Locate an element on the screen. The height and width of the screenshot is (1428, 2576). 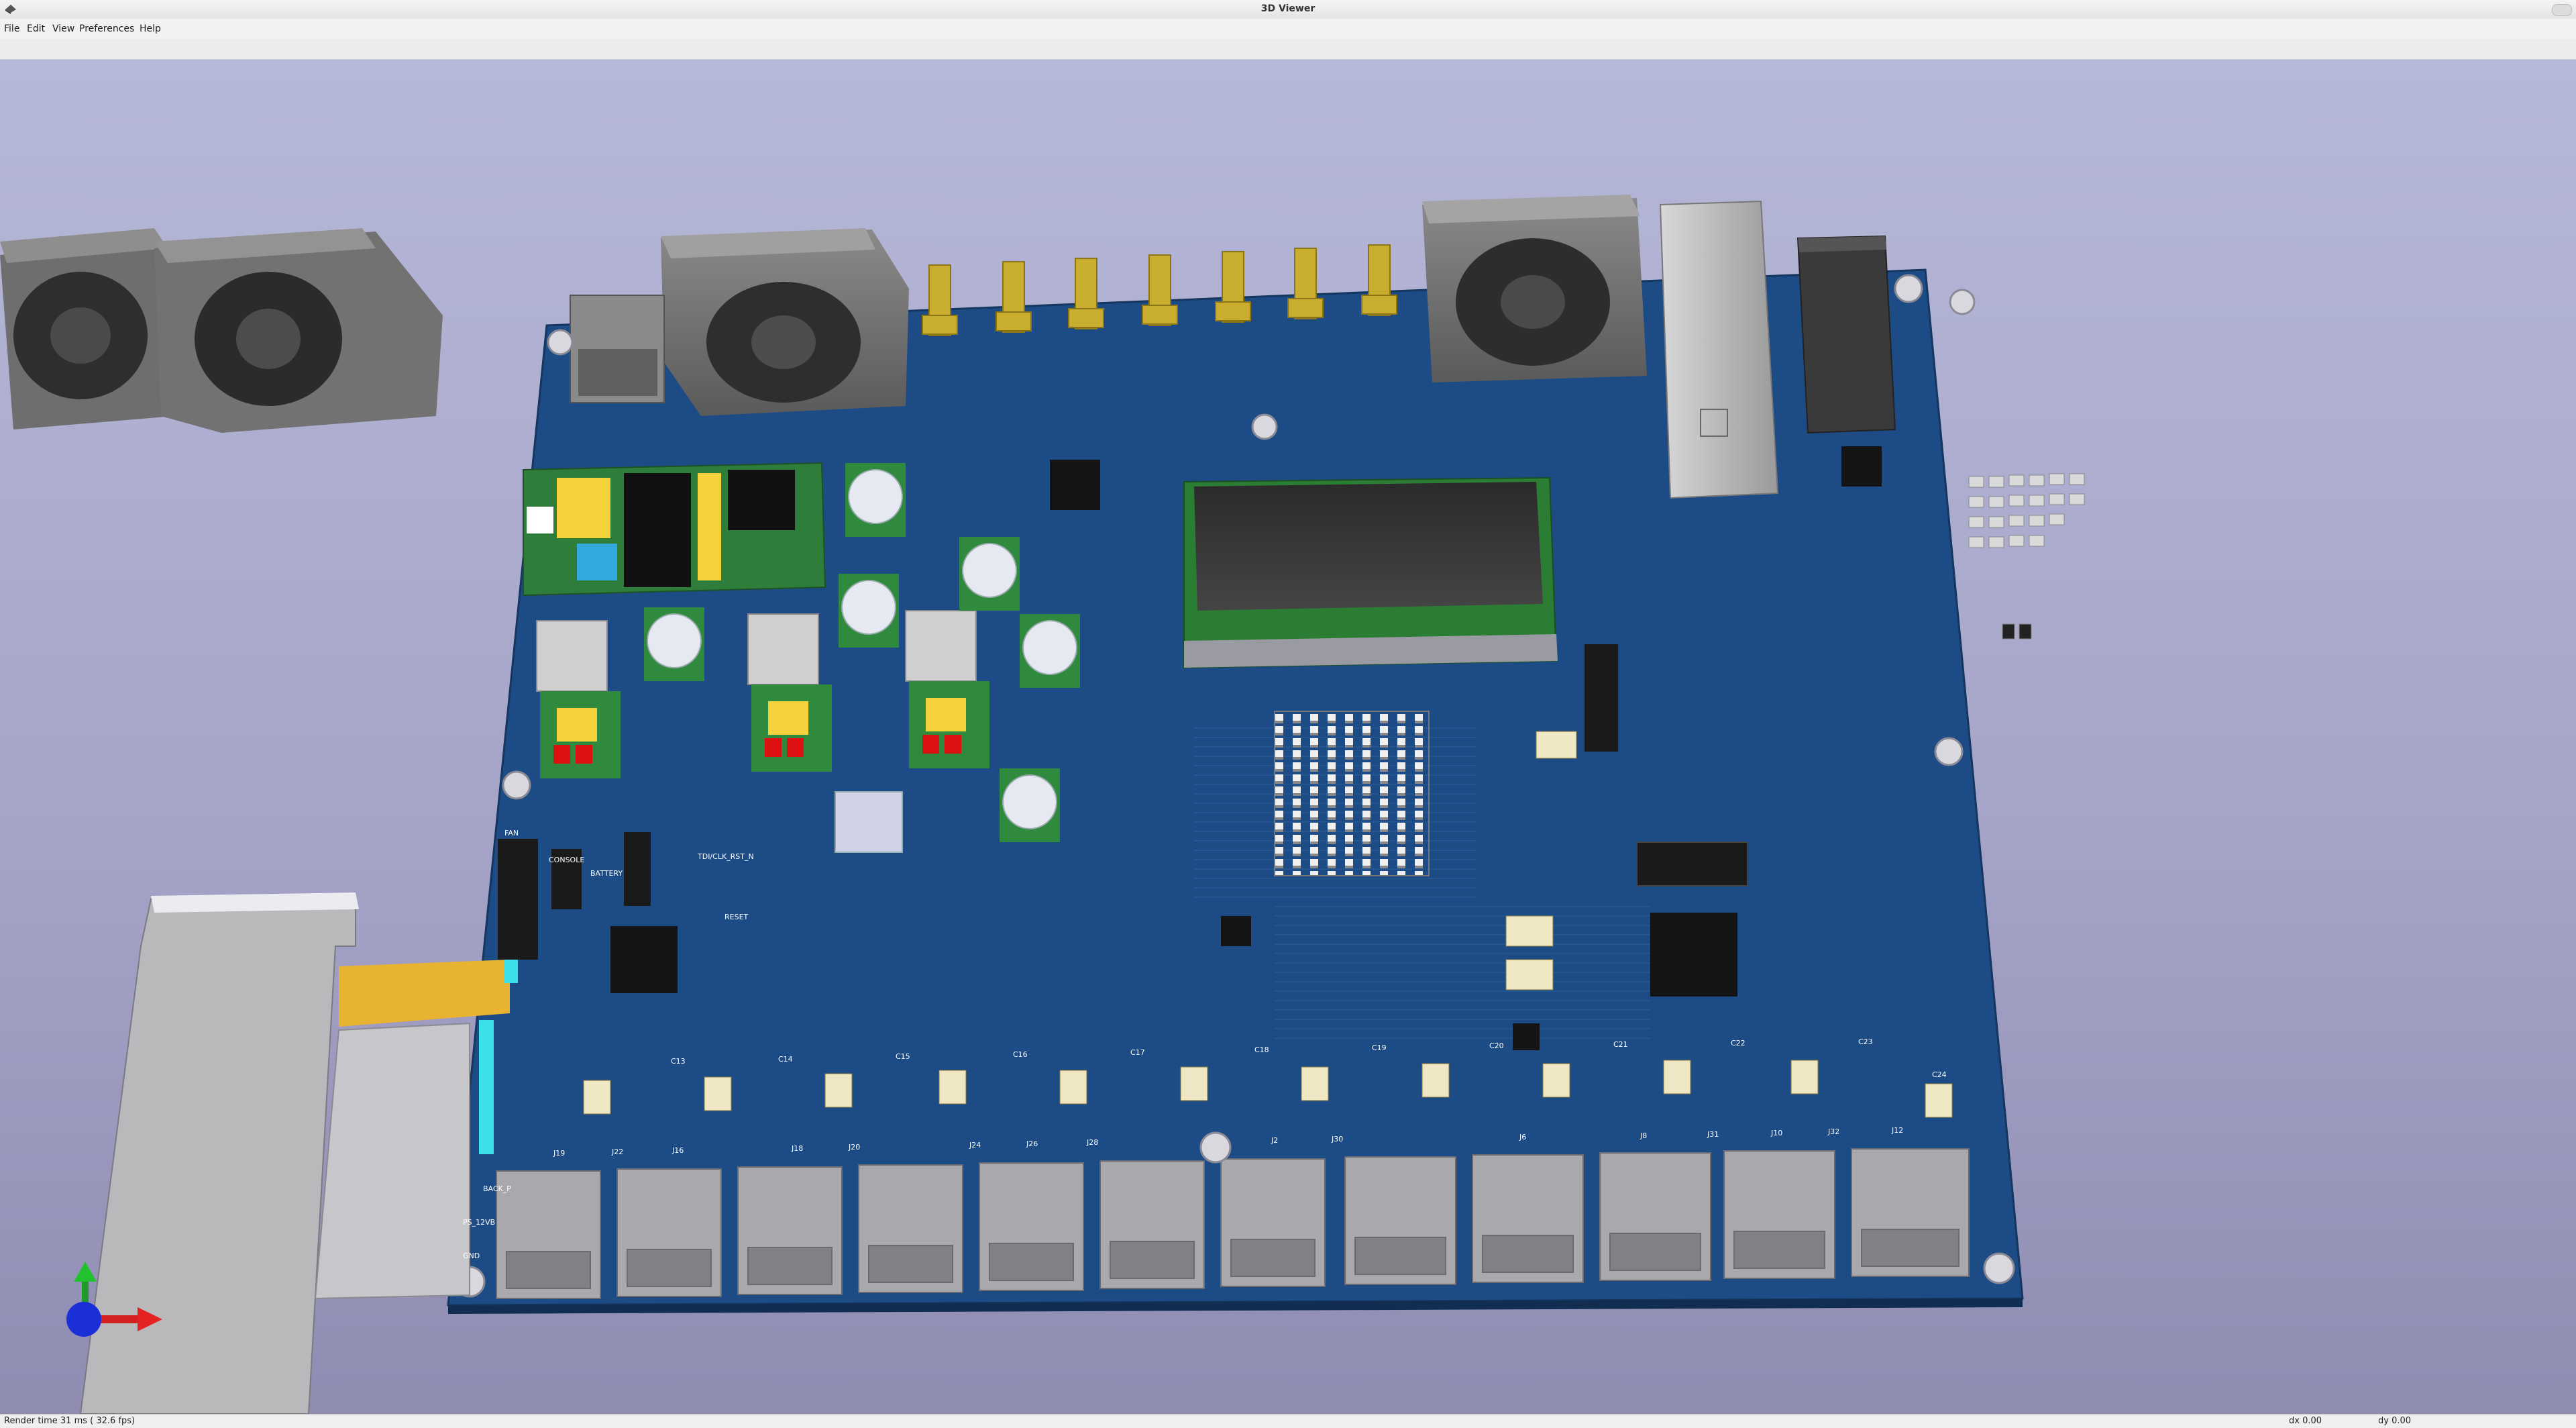
menu-file: File is located at coordinates (11, 28).